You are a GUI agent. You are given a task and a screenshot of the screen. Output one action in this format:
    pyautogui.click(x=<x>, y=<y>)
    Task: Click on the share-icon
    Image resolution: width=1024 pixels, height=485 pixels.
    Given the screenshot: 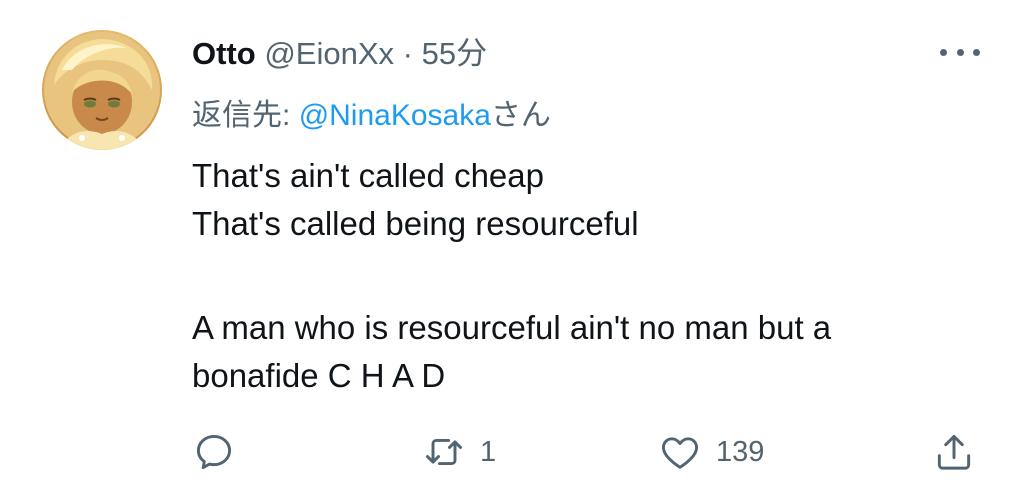 What is the action you would take?
    pyautogui.click(x=954, y=452)
    